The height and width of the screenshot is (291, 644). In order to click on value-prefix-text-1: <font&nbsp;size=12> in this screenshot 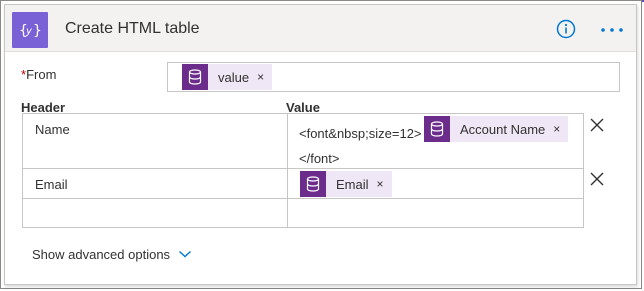, I will do `click(360, 133)`.